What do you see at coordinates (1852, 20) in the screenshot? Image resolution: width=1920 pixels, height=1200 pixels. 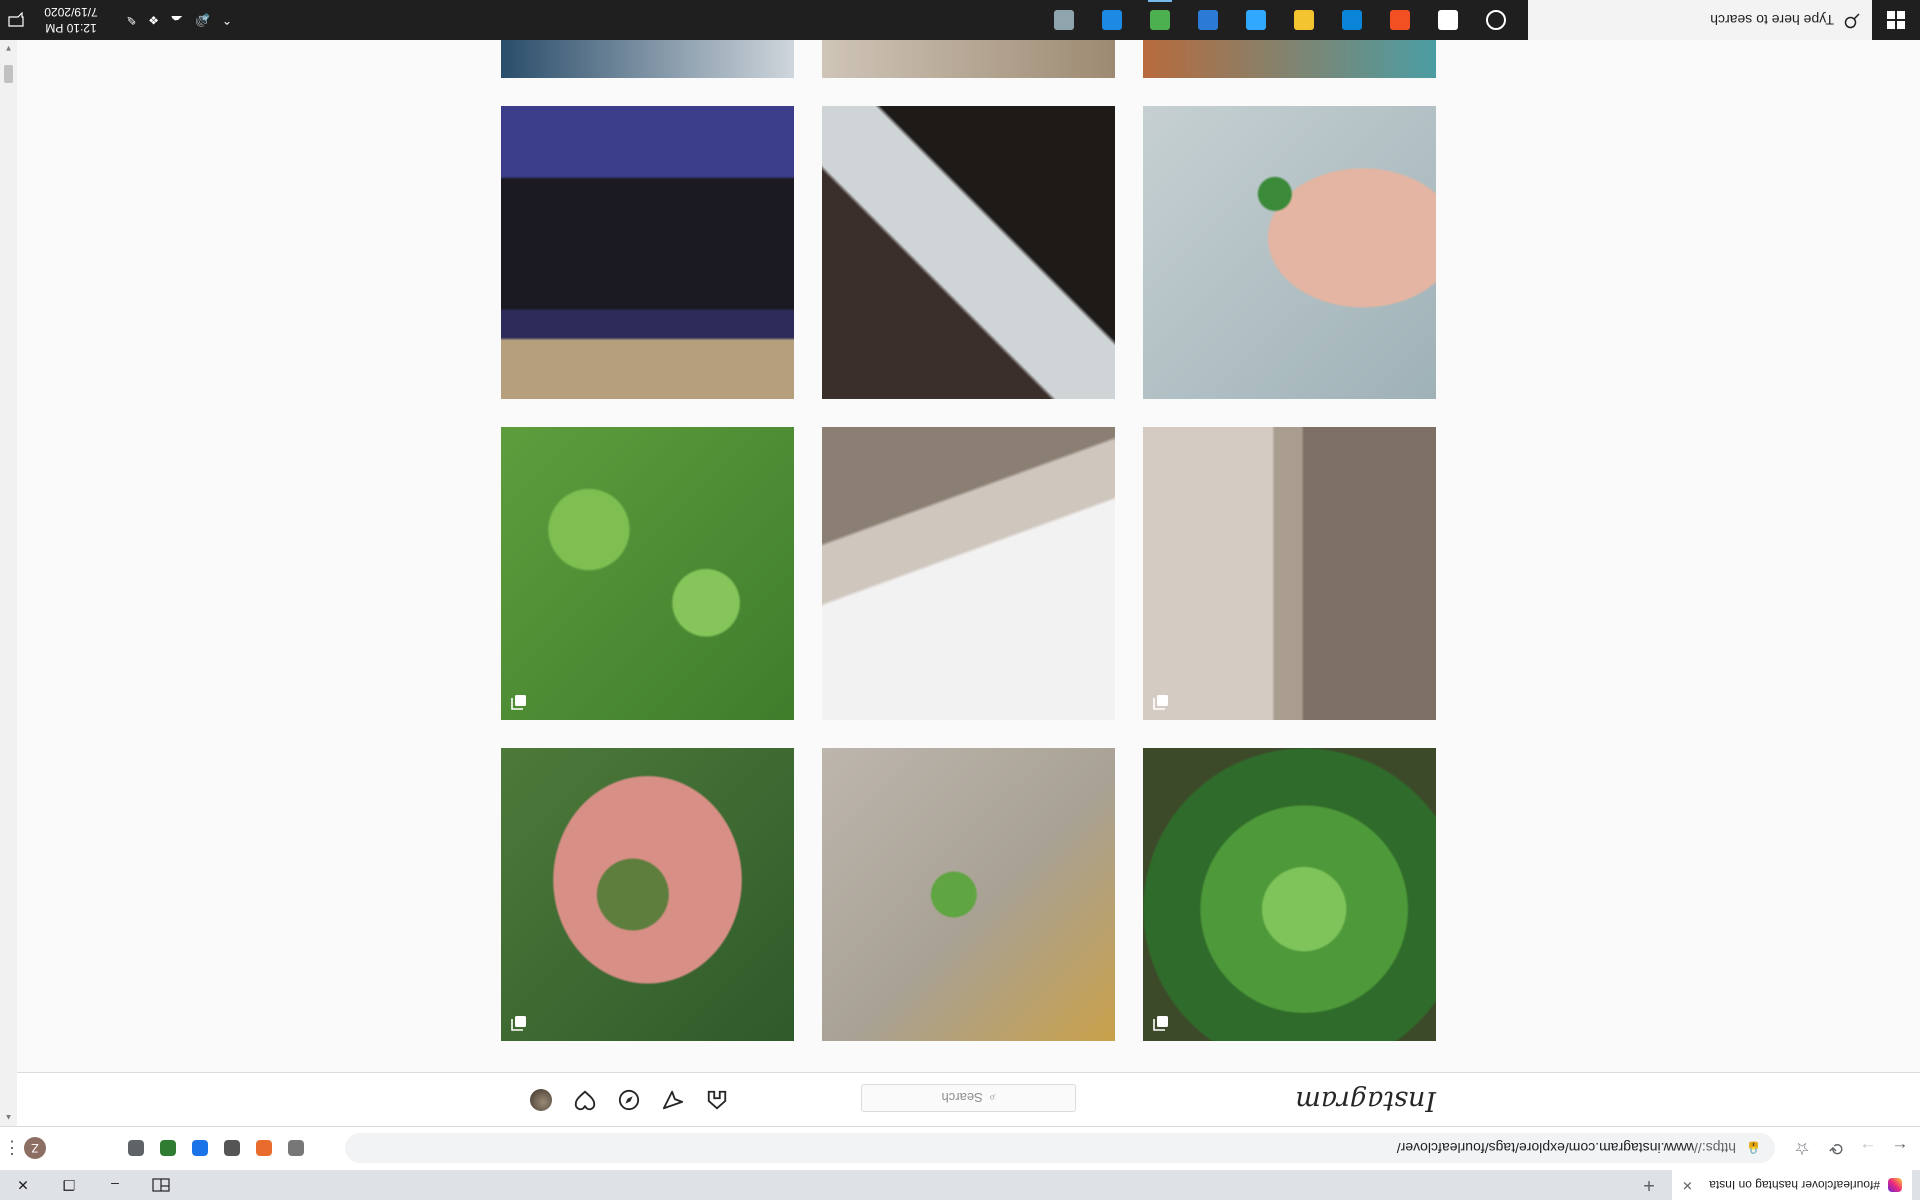 I see `search-icon` at bounding box center [1852, 20].